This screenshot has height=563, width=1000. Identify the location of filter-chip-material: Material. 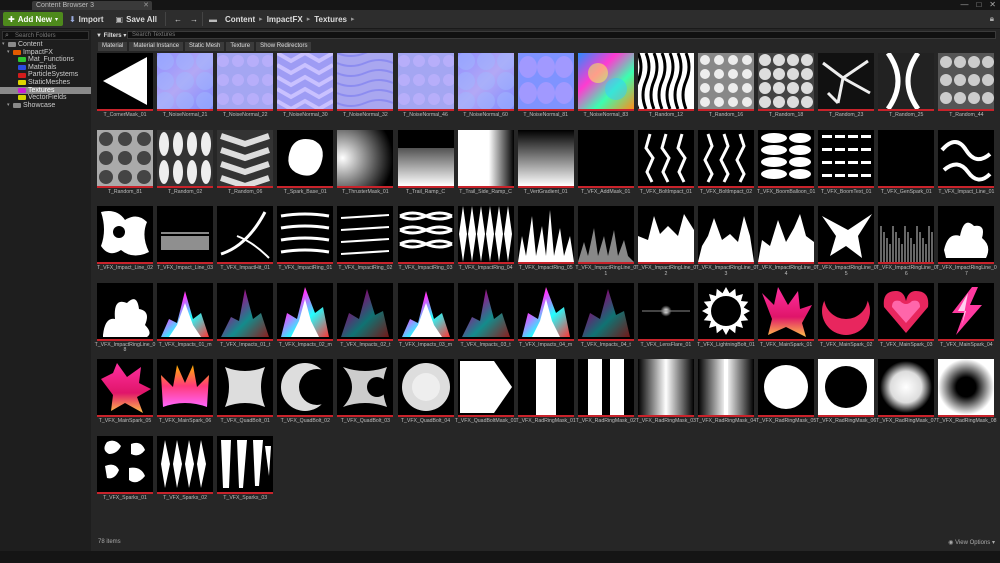
(113, 46).